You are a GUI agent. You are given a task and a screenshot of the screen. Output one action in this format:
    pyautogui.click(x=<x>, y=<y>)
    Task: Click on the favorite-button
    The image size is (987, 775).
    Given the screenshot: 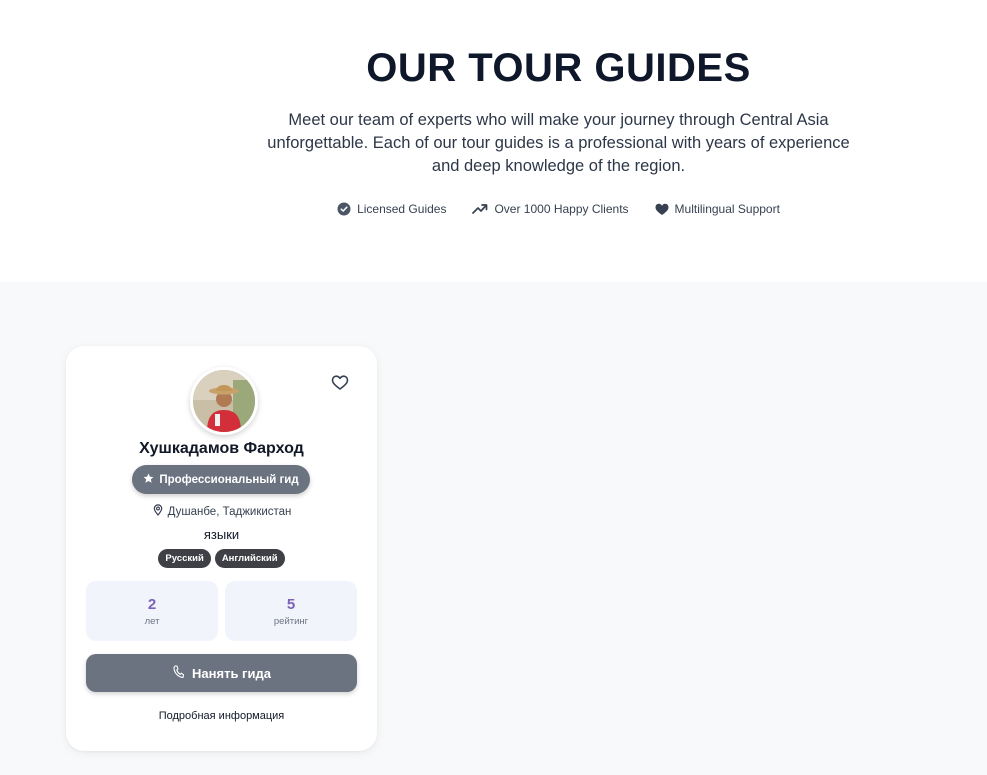 What is the action you would take?
    pyautogui.click(x=340, y=382)
    